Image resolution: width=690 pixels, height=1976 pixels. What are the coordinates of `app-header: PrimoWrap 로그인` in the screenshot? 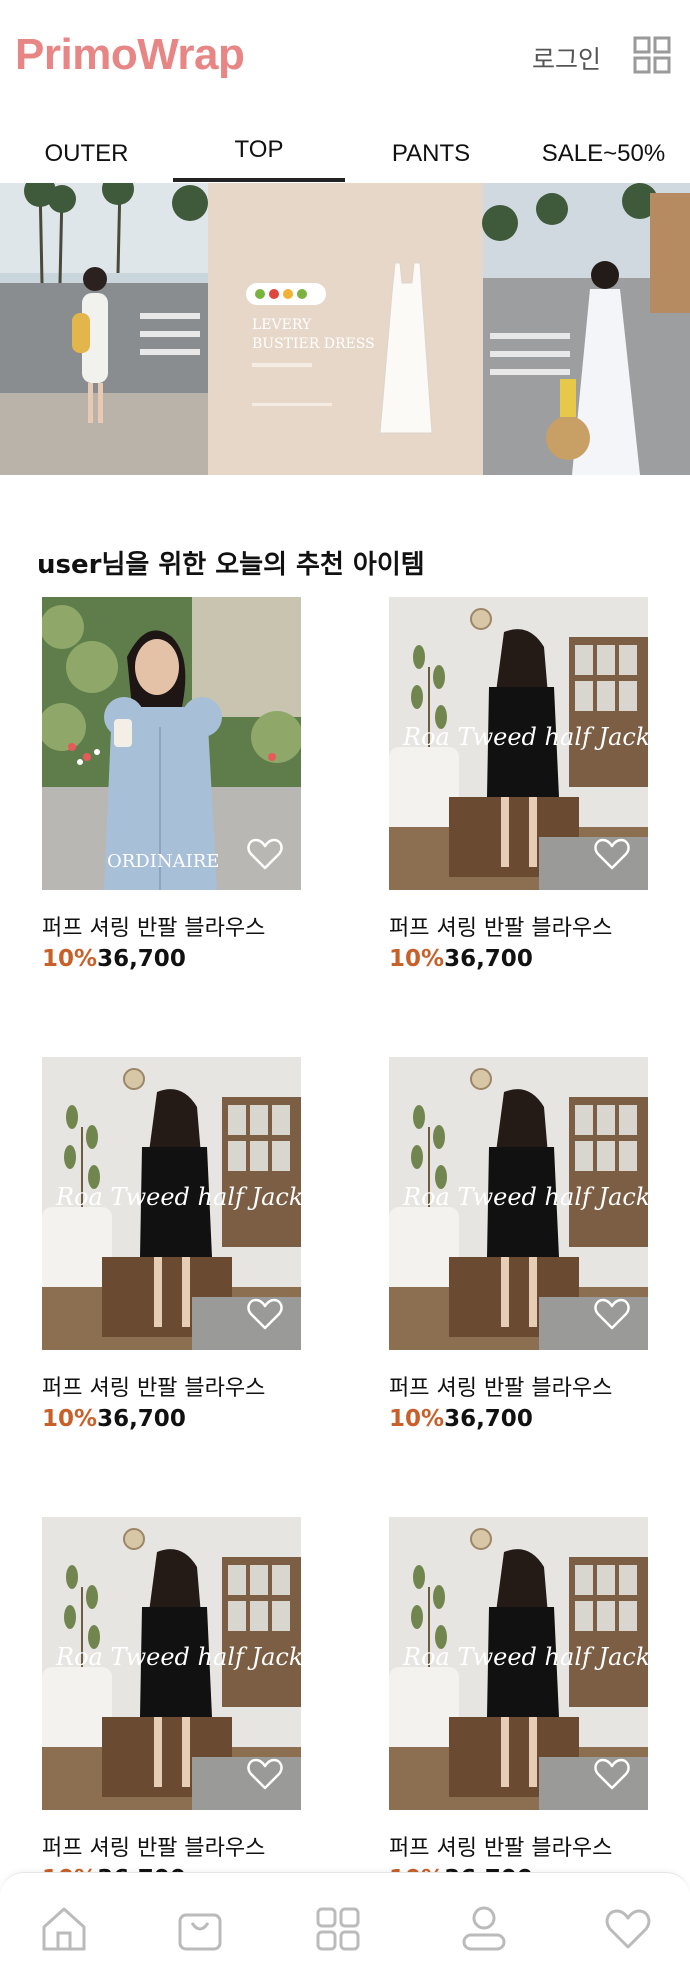 It's located at (345, 55).